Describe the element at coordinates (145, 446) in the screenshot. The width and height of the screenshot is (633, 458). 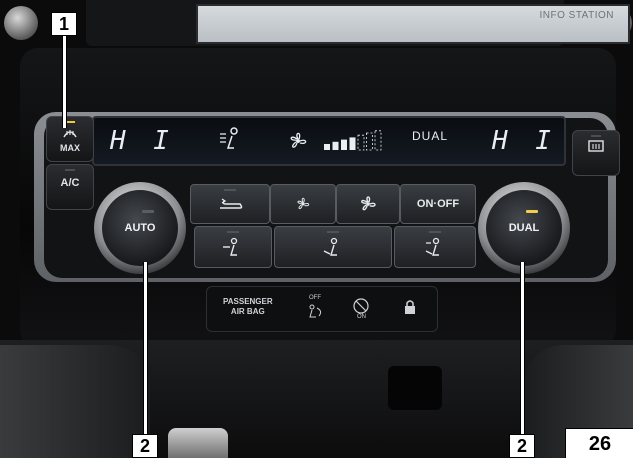
I see `callout-2-left: 2` at that location.